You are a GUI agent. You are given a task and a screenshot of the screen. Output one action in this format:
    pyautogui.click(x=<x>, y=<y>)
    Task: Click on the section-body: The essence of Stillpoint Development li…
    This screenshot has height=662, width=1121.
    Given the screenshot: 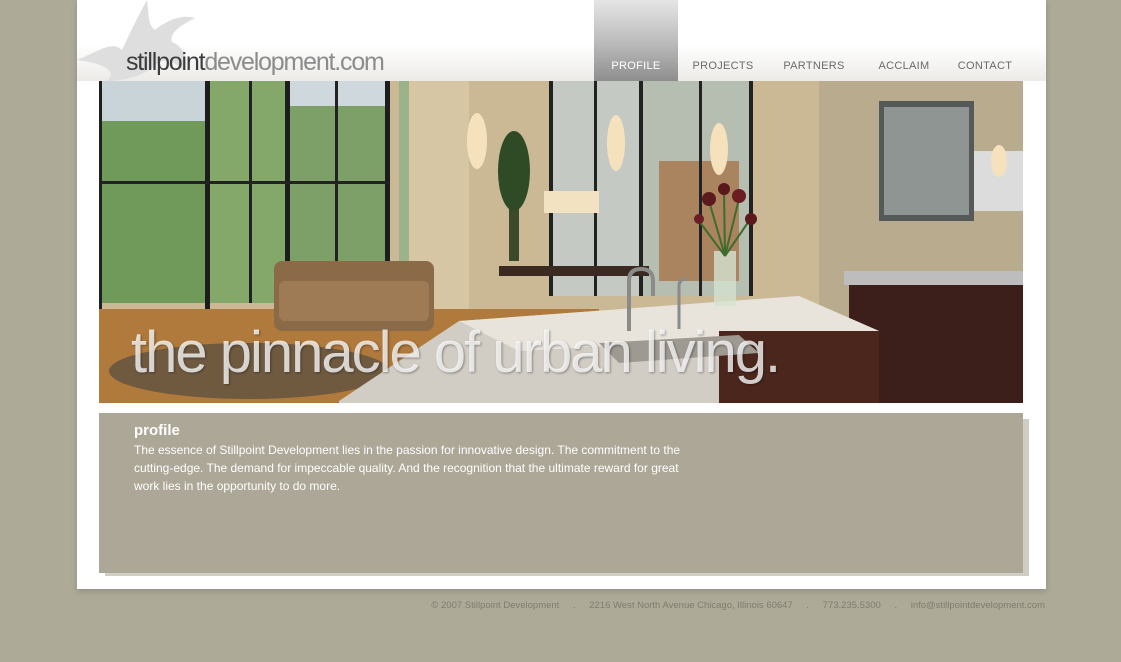 What is the action you would take?
    pyautogui.click(x=407, y=468)
    